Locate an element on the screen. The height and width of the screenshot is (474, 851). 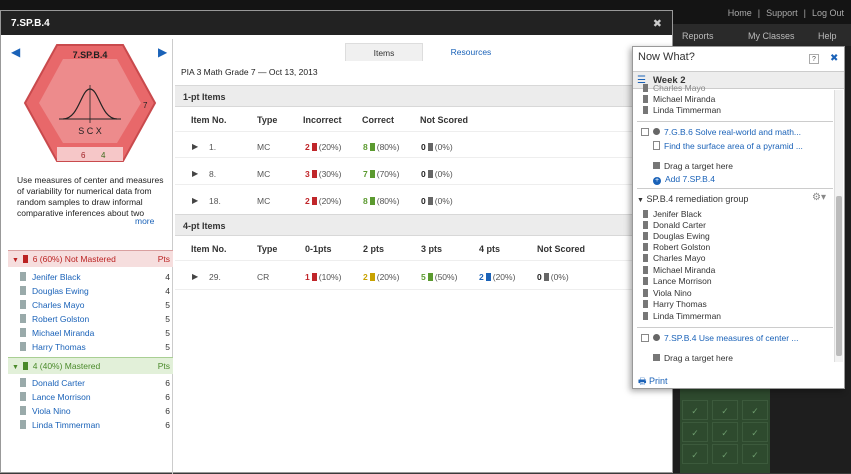
modal-title: 7.SP.B.4 is located at coordinates (30, 23).